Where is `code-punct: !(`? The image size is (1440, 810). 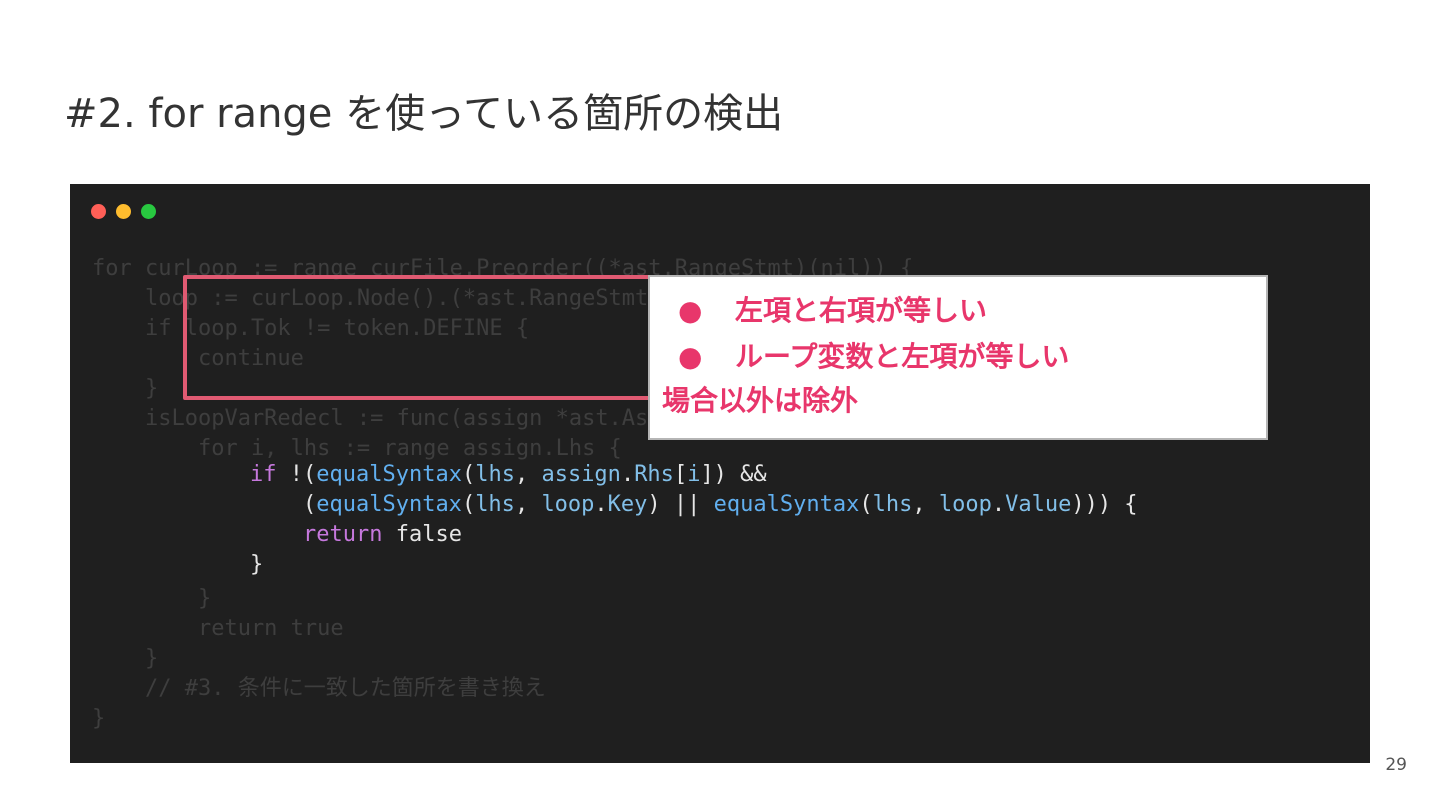 code-punct: !( is located at coordinates (296, 474).